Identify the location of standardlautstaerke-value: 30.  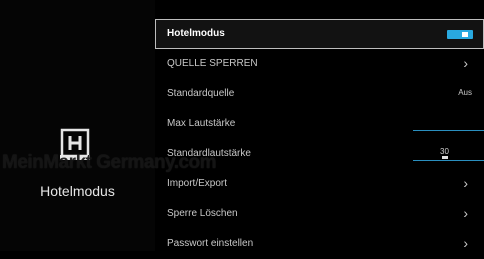
(444, 151).